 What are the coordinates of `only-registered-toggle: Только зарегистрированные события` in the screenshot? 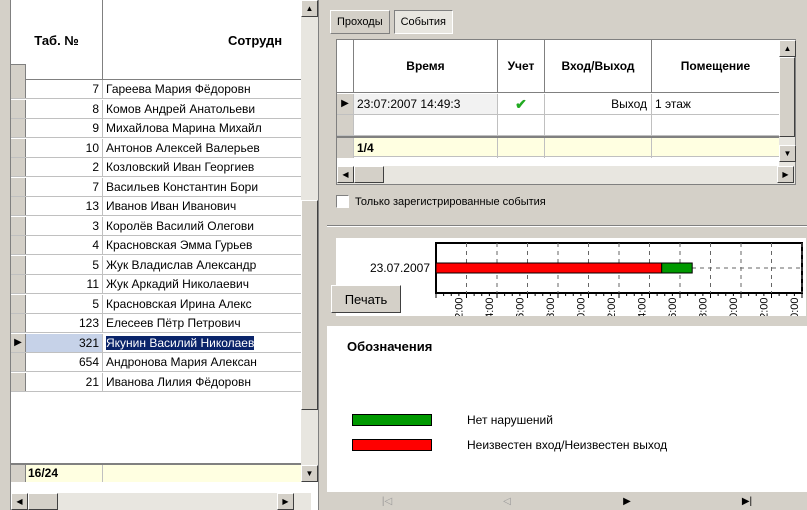 It's located at (441, 201).